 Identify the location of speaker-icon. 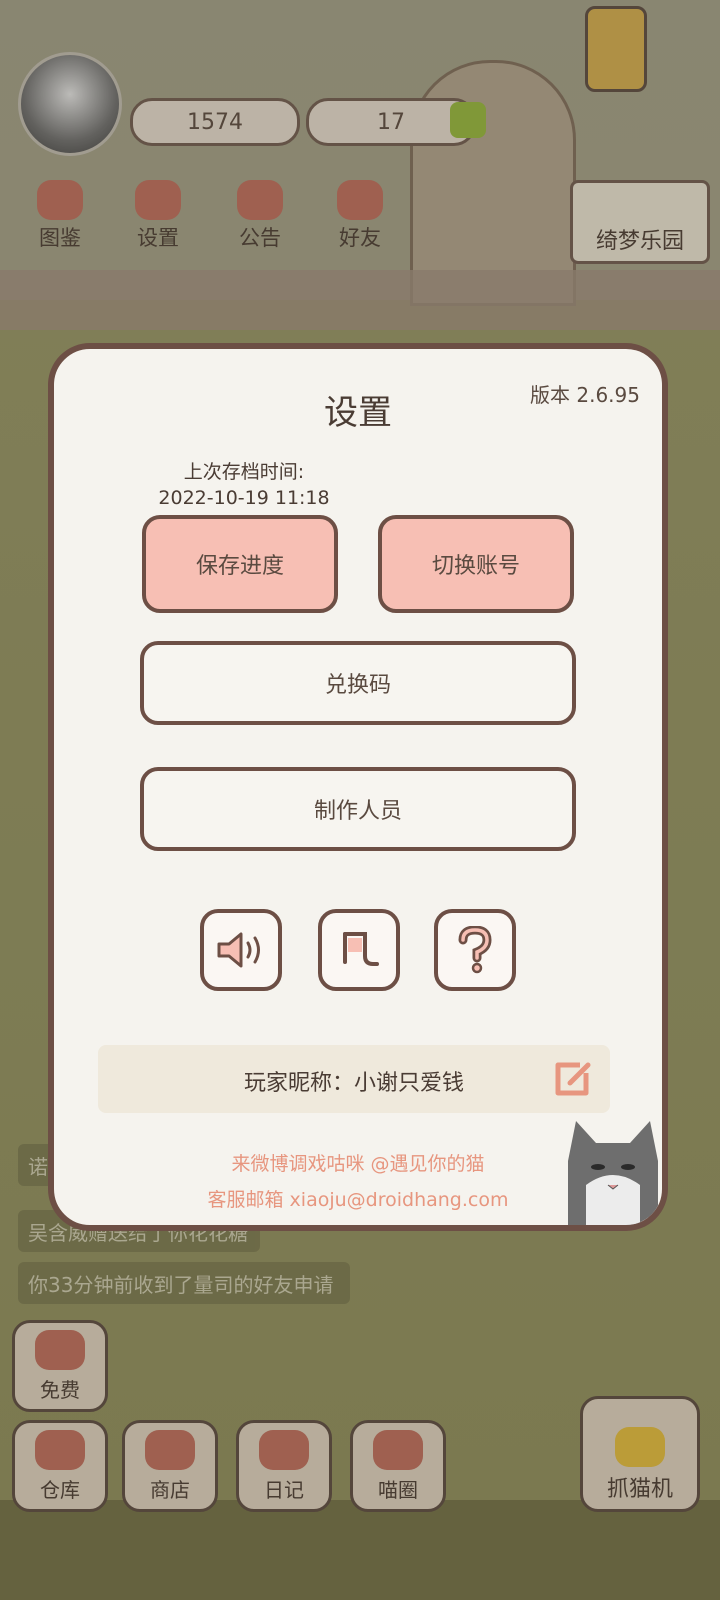
(238, 950).